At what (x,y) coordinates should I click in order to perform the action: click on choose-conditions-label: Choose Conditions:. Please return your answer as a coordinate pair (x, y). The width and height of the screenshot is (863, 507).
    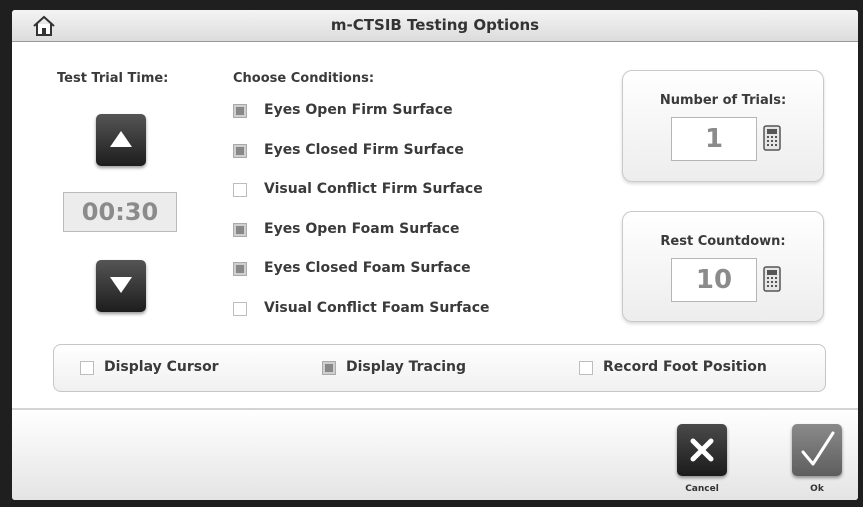
    Looking at the image, I should click on (304, 78).